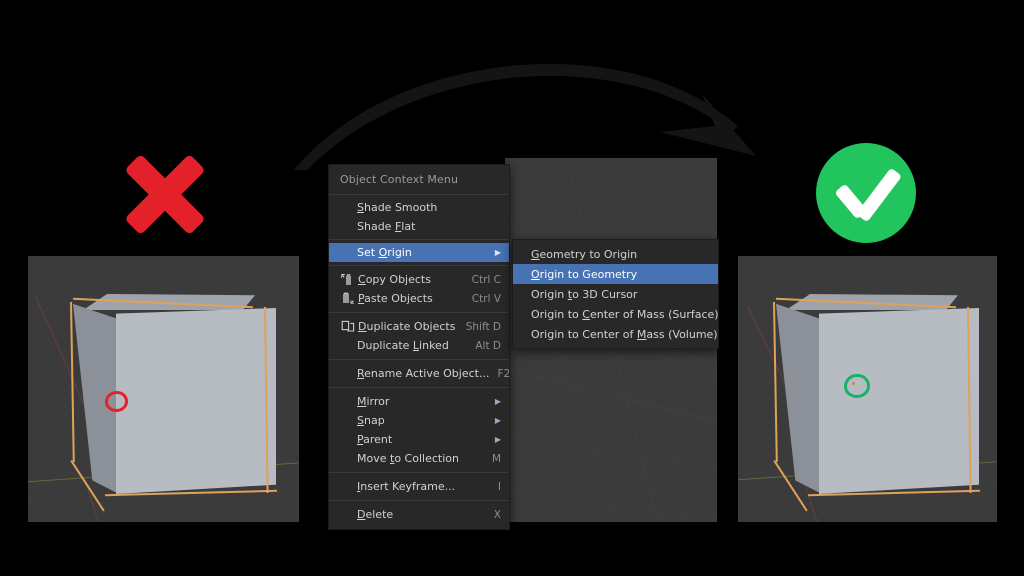 The height and width of the screenshot is (576, 1024). Describe the element at coordinates (170, 403) in the screenshot. I see `cube-before` at that location.